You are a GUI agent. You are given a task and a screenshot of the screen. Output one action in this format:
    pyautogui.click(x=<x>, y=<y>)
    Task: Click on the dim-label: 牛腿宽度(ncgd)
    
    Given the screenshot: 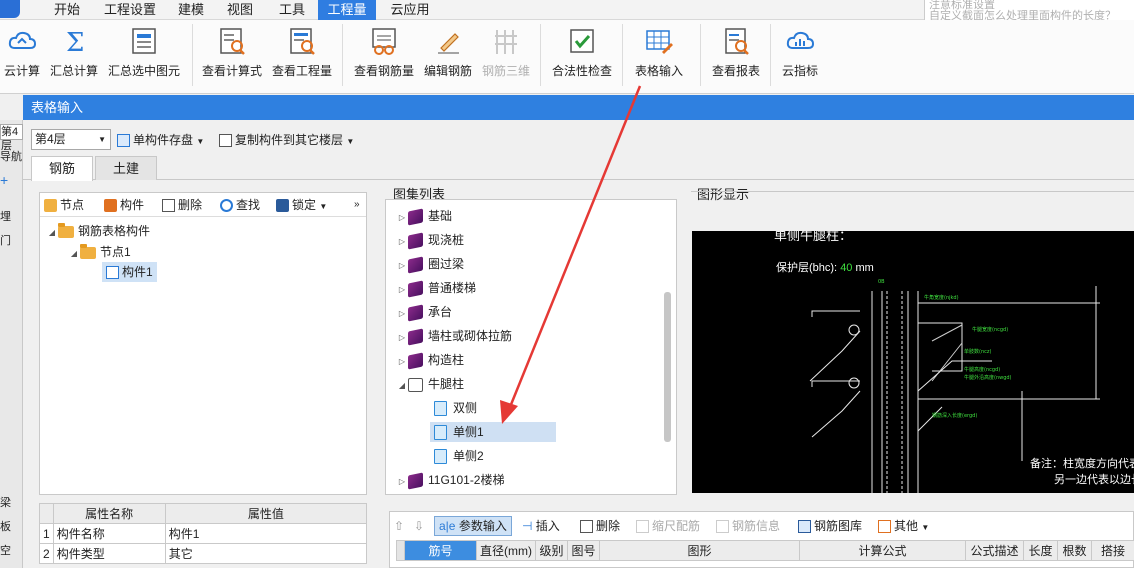 What is the action you would take?
    pyautogui.click(x=990, y=329)
    